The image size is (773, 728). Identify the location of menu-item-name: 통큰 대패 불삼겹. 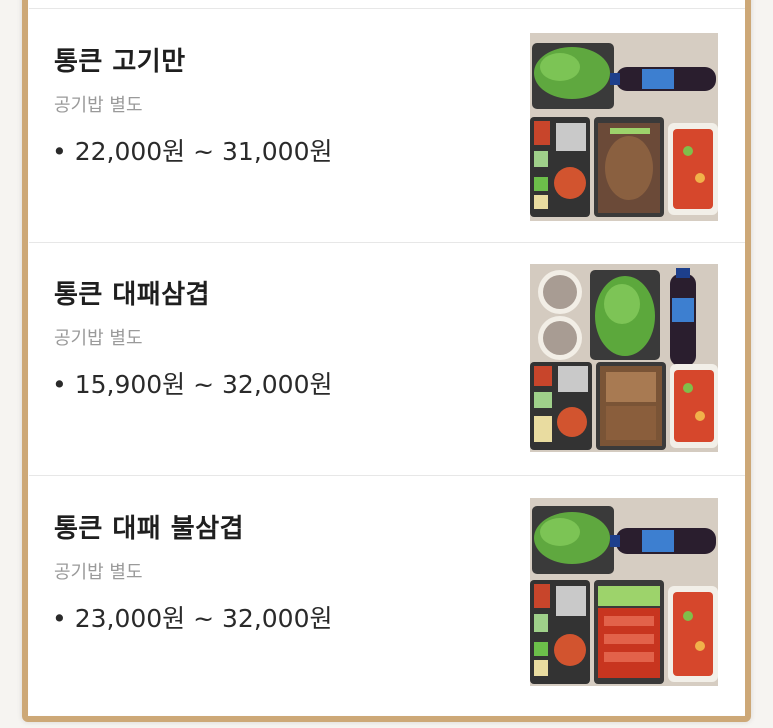
(149, 529).